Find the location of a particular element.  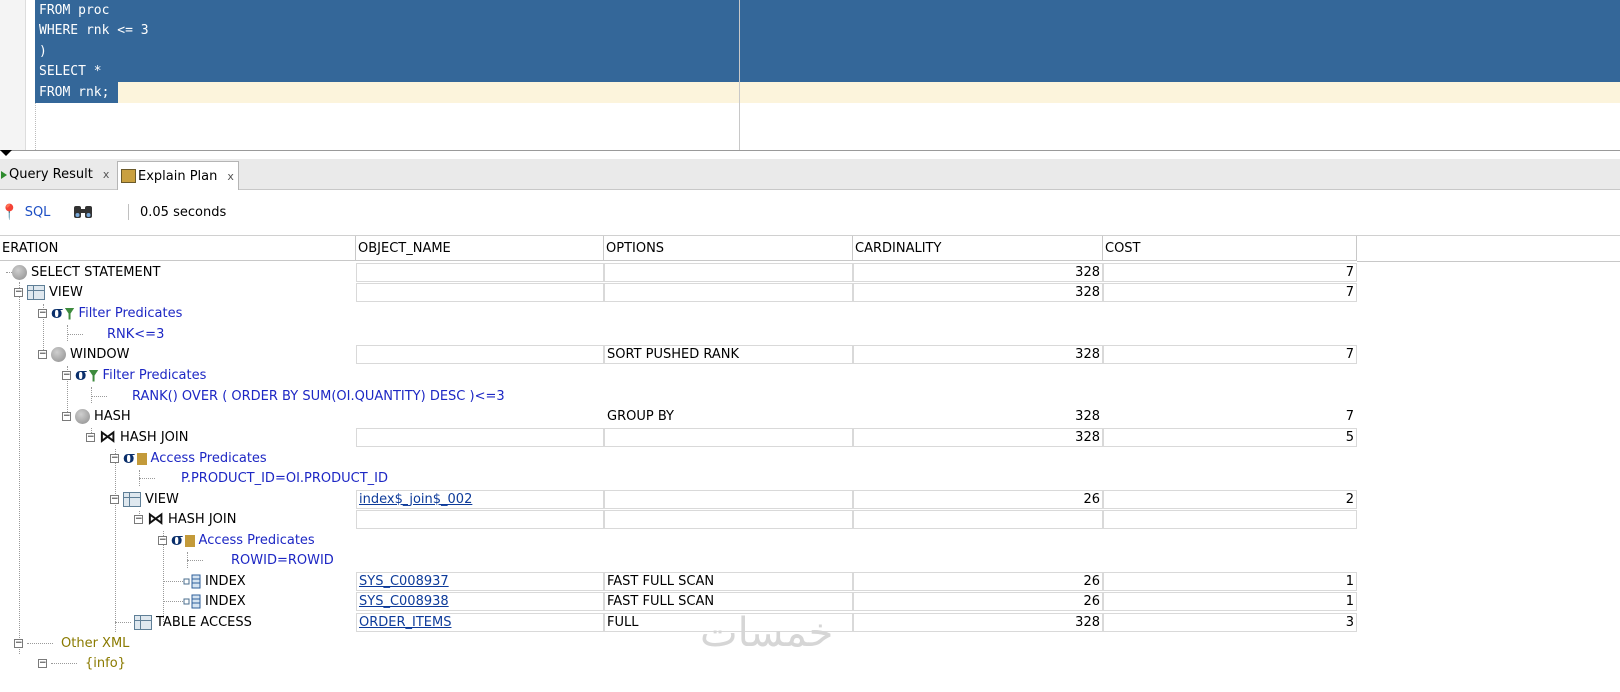

plan-row: − WINDOW SORT PUSHED RANK 328 7 is located at coordinates (810, 354).